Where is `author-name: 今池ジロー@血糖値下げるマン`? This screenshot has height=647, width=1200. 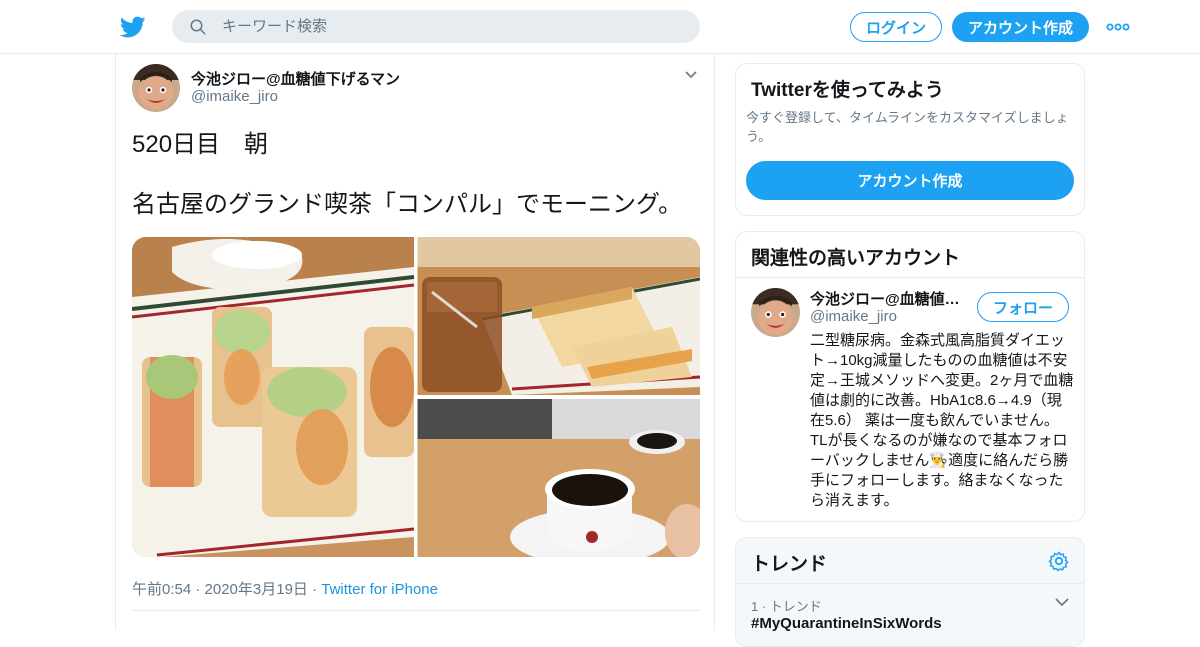
author-name: 今池ジロー@血糖値下げるマン is located at coordinates (295, 78).